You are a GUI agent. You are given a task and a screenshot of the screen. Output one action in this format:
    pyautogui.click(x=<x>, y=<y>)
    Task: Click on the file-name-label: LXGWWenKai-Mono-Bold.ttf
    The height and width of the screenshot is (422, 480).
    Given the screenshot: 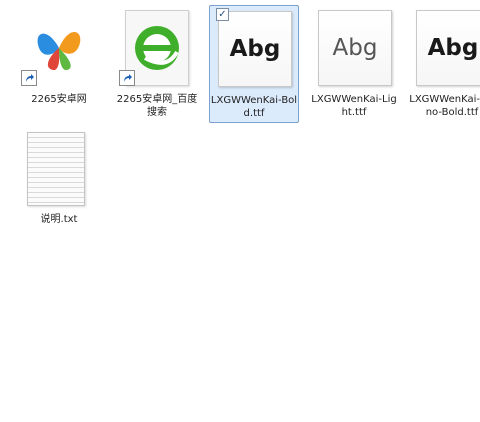 What is the action you would take?
    pyautogui.click(x=444, y=106)
    